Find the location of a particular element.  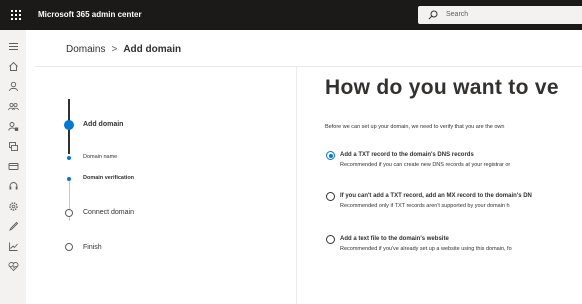

support-icon is located at coordinates (13, 185).